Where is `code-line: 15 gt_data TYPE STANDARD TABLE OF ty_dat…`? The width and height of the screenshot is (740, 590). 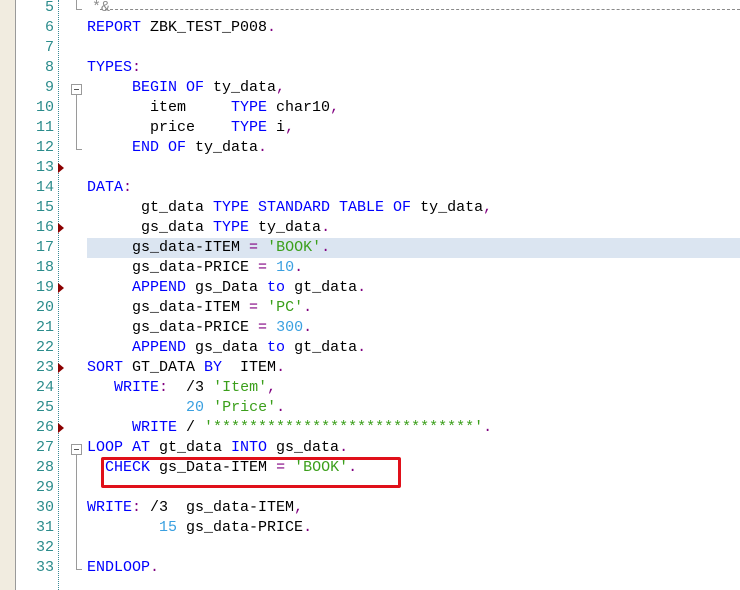 code-line: 15 gt_data TYPE STANDARD TABLE OF ty_dat… is located at coordinates (370, 208).